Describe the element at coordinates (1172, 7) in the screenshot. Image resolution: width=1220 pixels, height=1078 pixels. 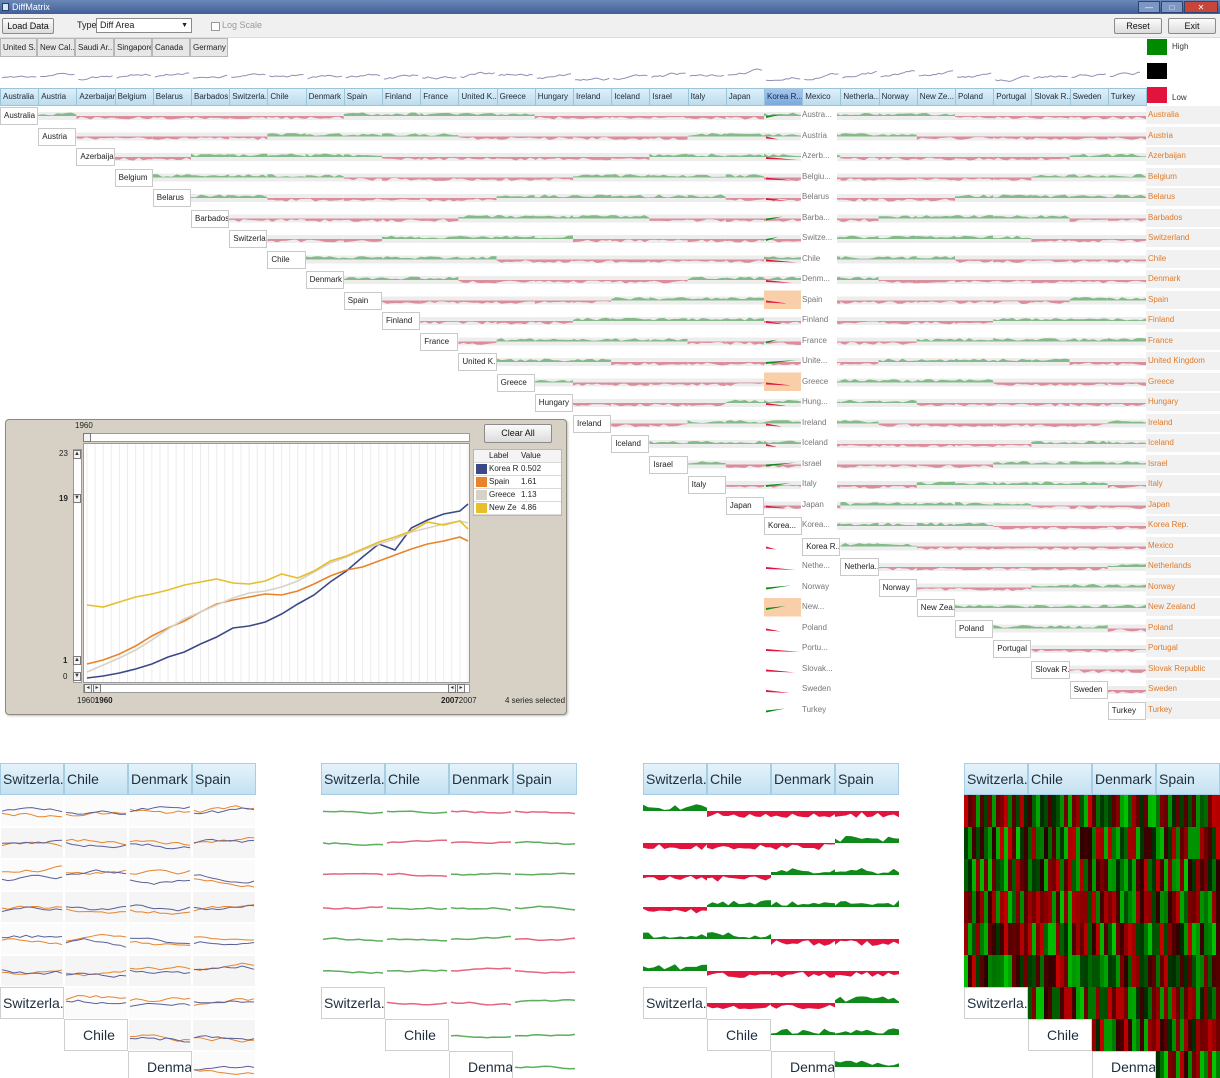
I see `maximize-icon: □` at that location.